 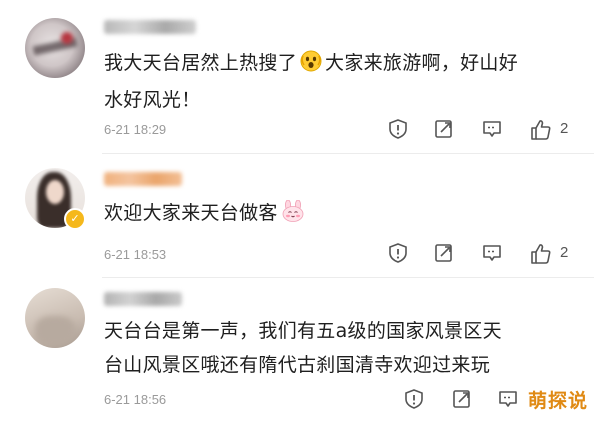 What do you see at coordinates (339, 81) in the screenshot?
I see `comment-content: 我大天台居然上热搜了 大家来旅游啊，好山好 水好风光！` at bounding box center [339, 81].